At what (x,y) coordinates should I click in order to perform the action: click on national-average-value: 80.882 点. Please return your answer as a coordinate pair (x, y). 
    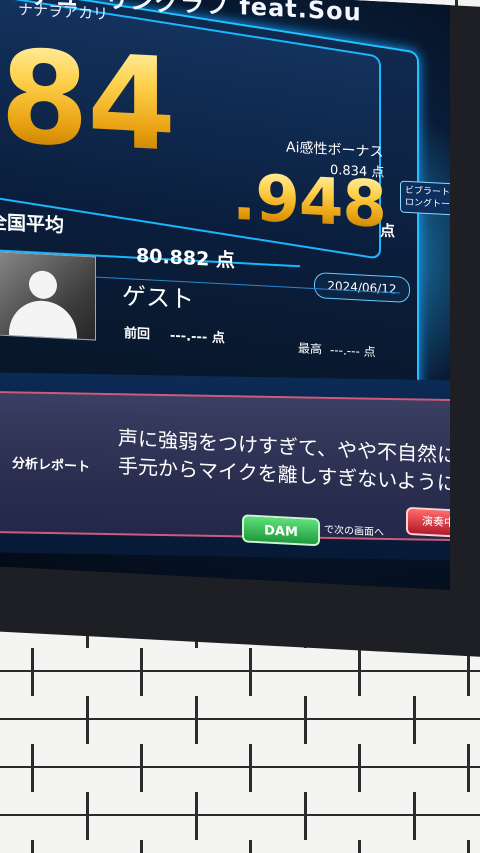
    Looking at the image, I should click on (185, 258).